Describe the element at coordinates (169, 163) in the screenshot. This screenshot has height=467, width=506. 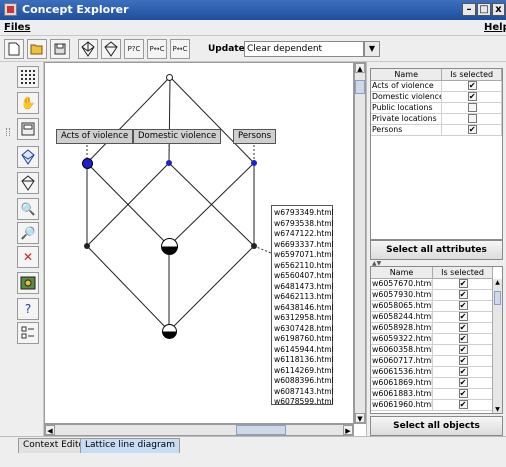
I see `concept-node-domestic` at that location.